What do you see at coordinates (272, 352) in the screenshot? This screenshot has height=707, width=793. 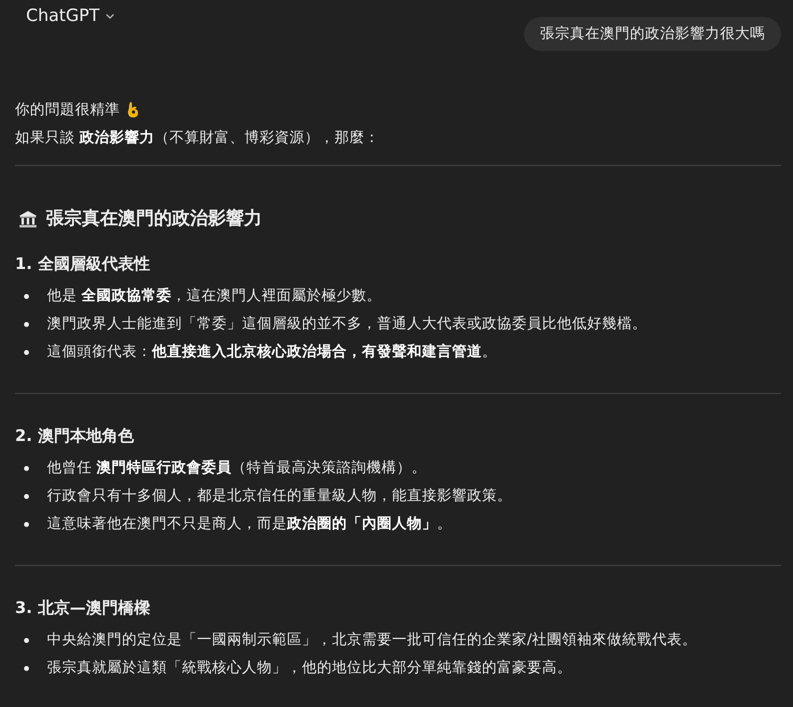 I see `list-item-text: 這個頭銜代表：他直接進入北京核心政治場合，有發聲和建言管道。` at bounding box center [272, 352].